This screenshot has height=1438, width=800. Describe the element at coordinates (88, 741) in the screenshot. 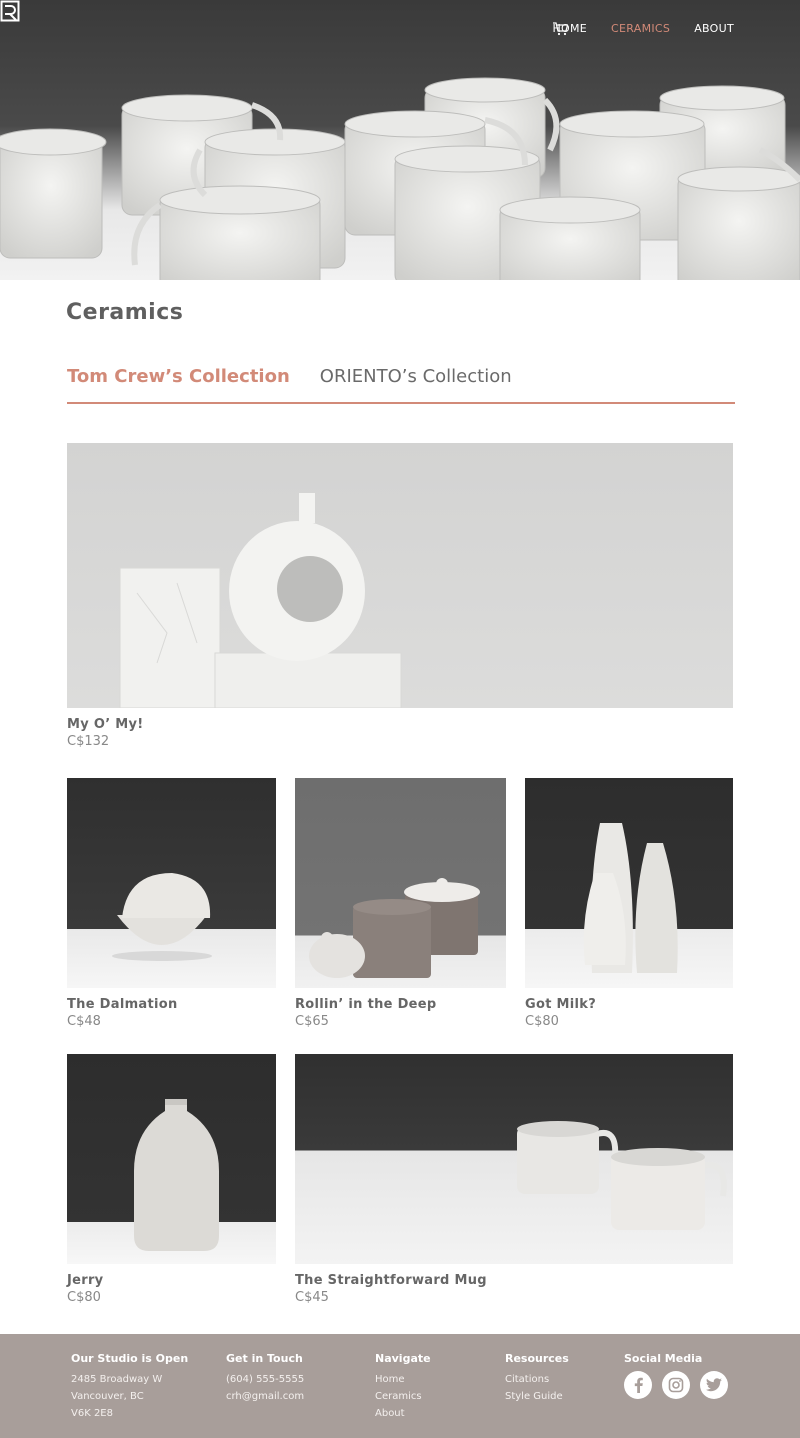

I see `product-price: C$132` at that location.